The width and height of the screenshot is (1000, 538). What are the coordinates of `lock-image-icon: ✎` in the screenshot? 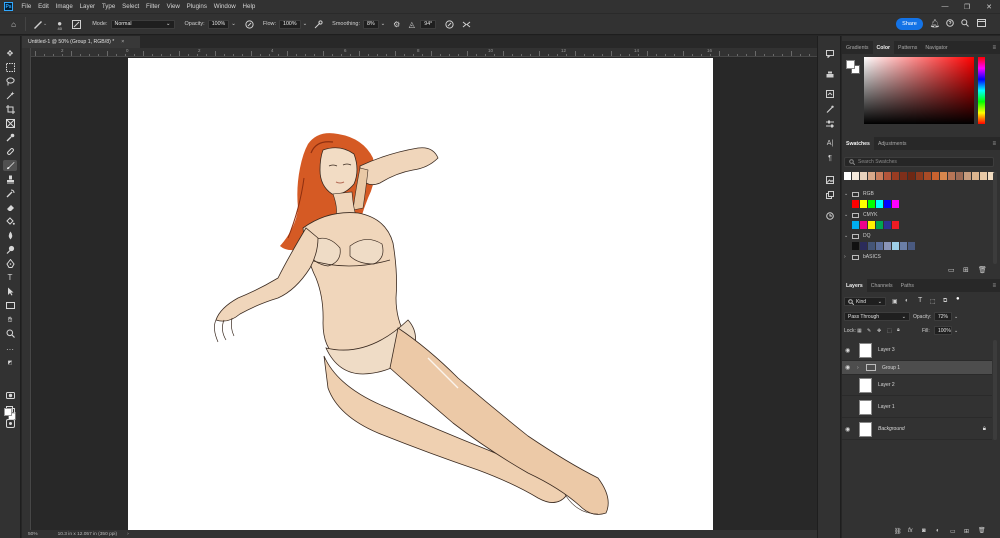 It's located at (869, 331).